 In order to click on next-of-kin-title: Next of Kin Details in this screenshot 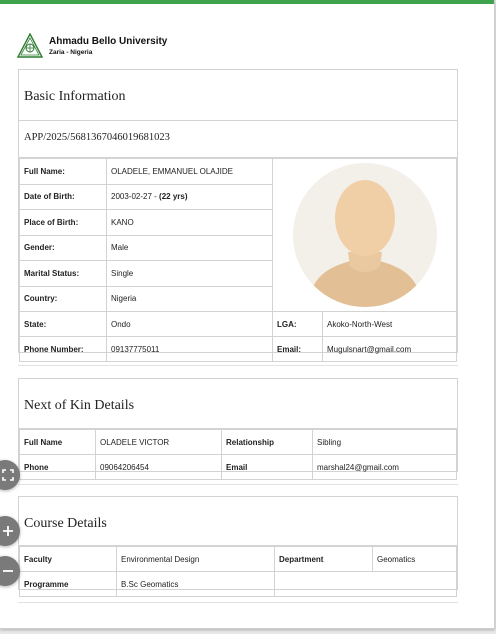, I will do `click(238, 404)`.